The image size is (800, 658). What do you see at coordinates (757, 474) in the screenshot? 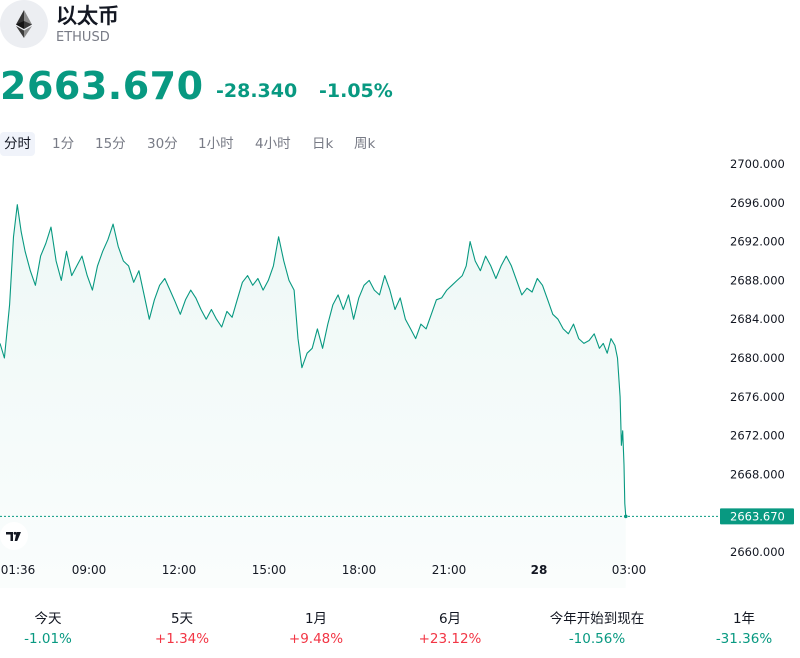
I see `y-tick-label: 2668.000` at bounding box center [757, 474].